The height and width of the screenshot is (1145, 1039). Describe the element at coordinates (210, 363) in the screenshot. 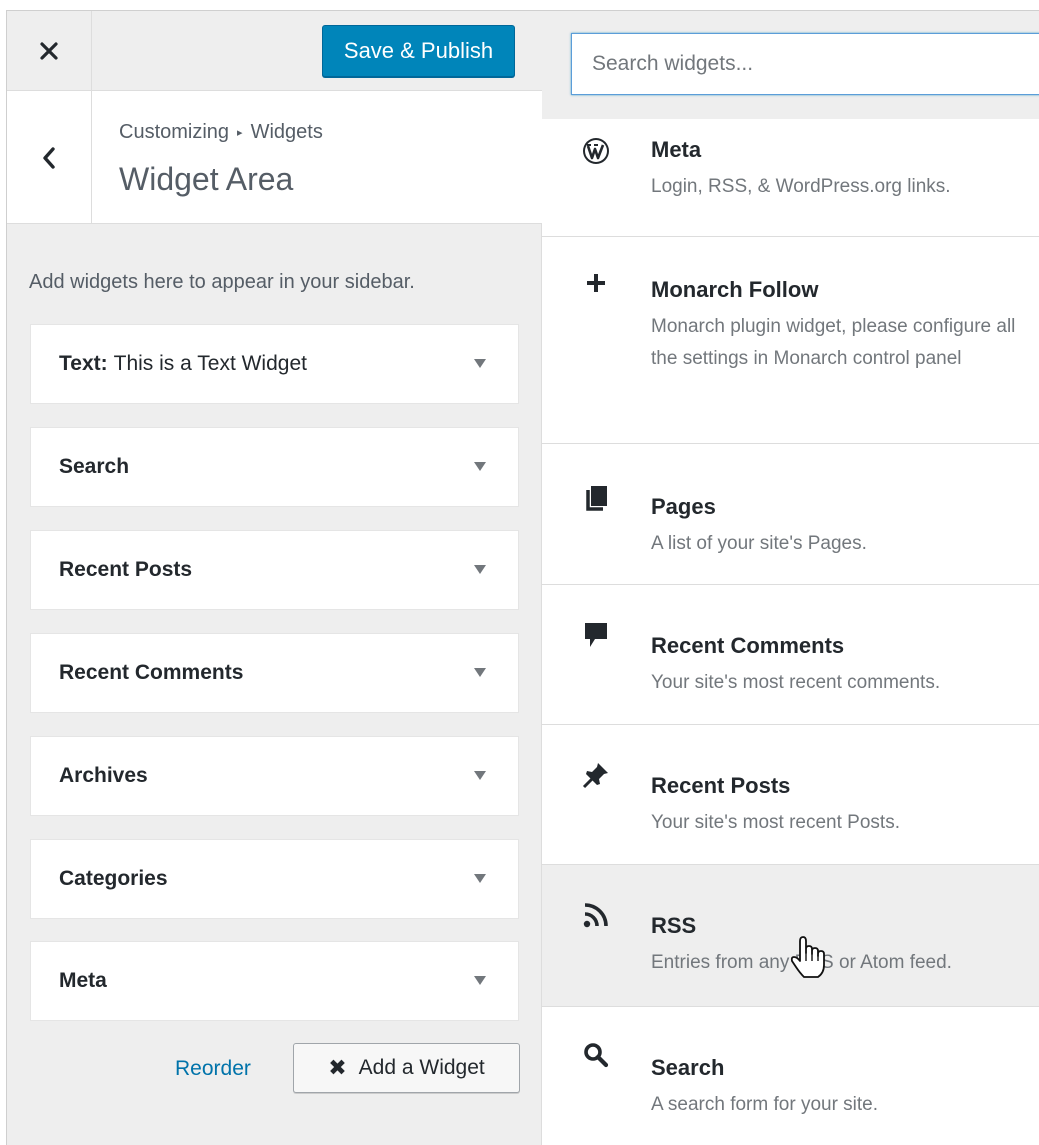

I see `widget-subtitle: This is a Text Widget` at that location.